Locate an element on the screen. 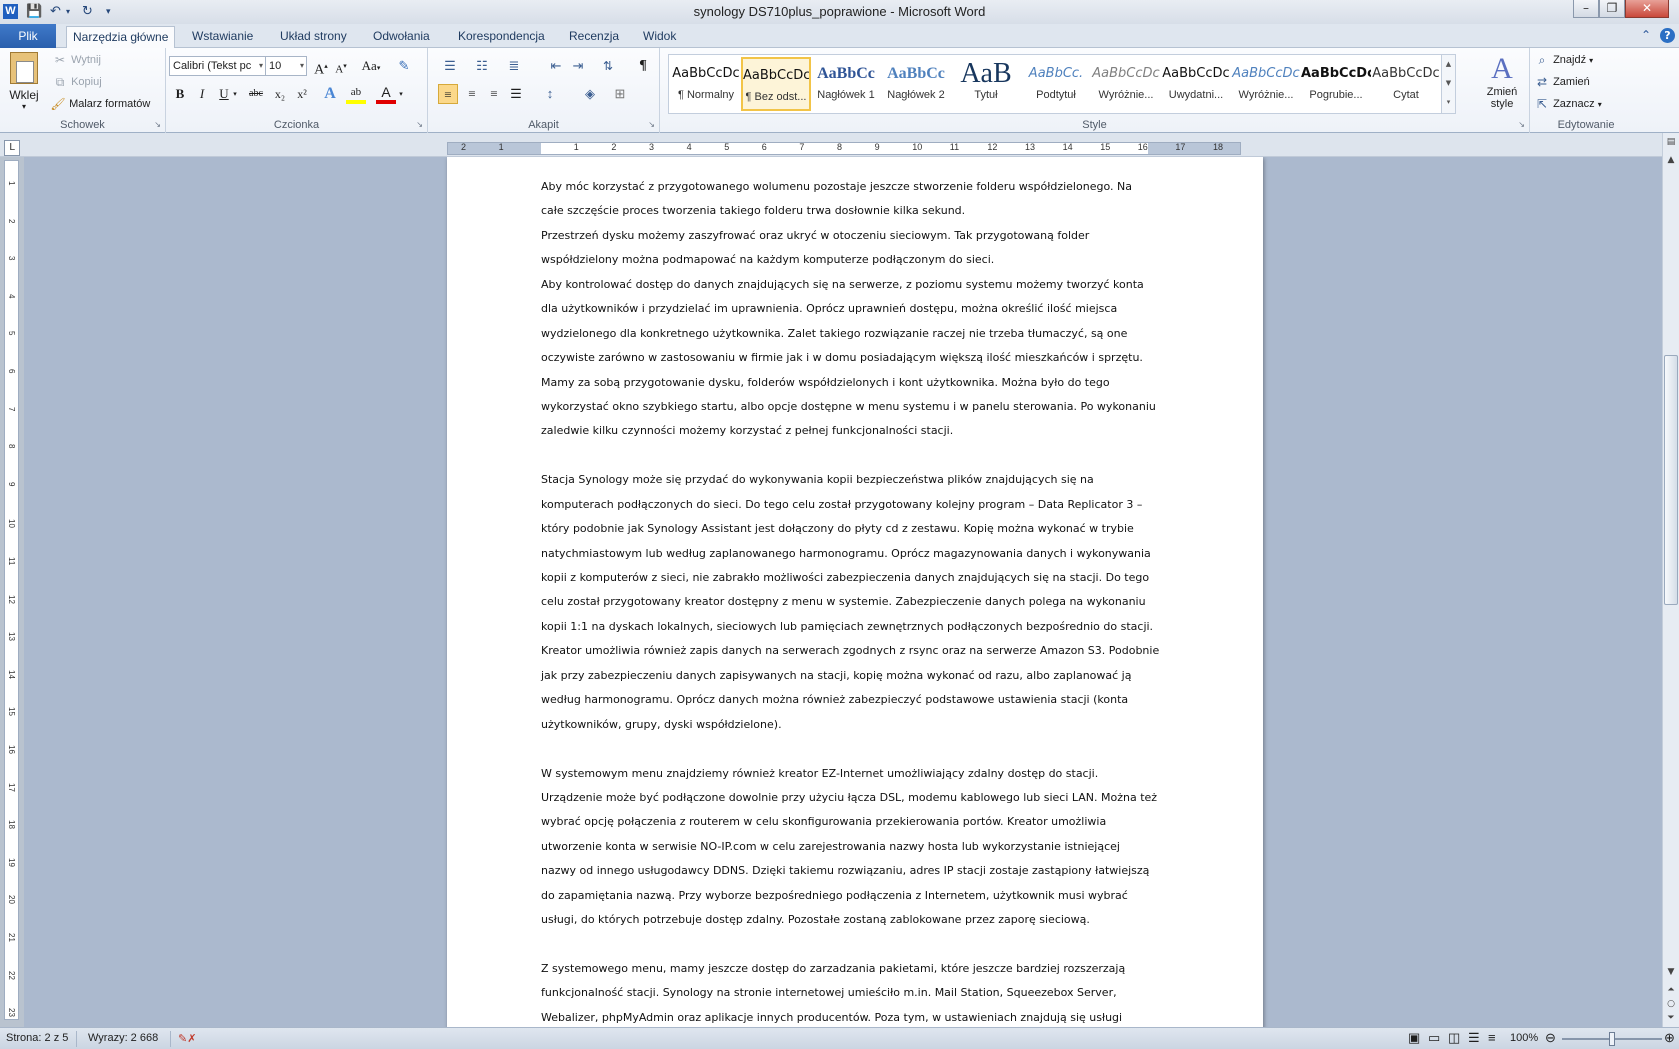 The height and width of the screenshot is (1049, 1679). next-page-icon: ⏷ is located at coordinates (1671, 1018).